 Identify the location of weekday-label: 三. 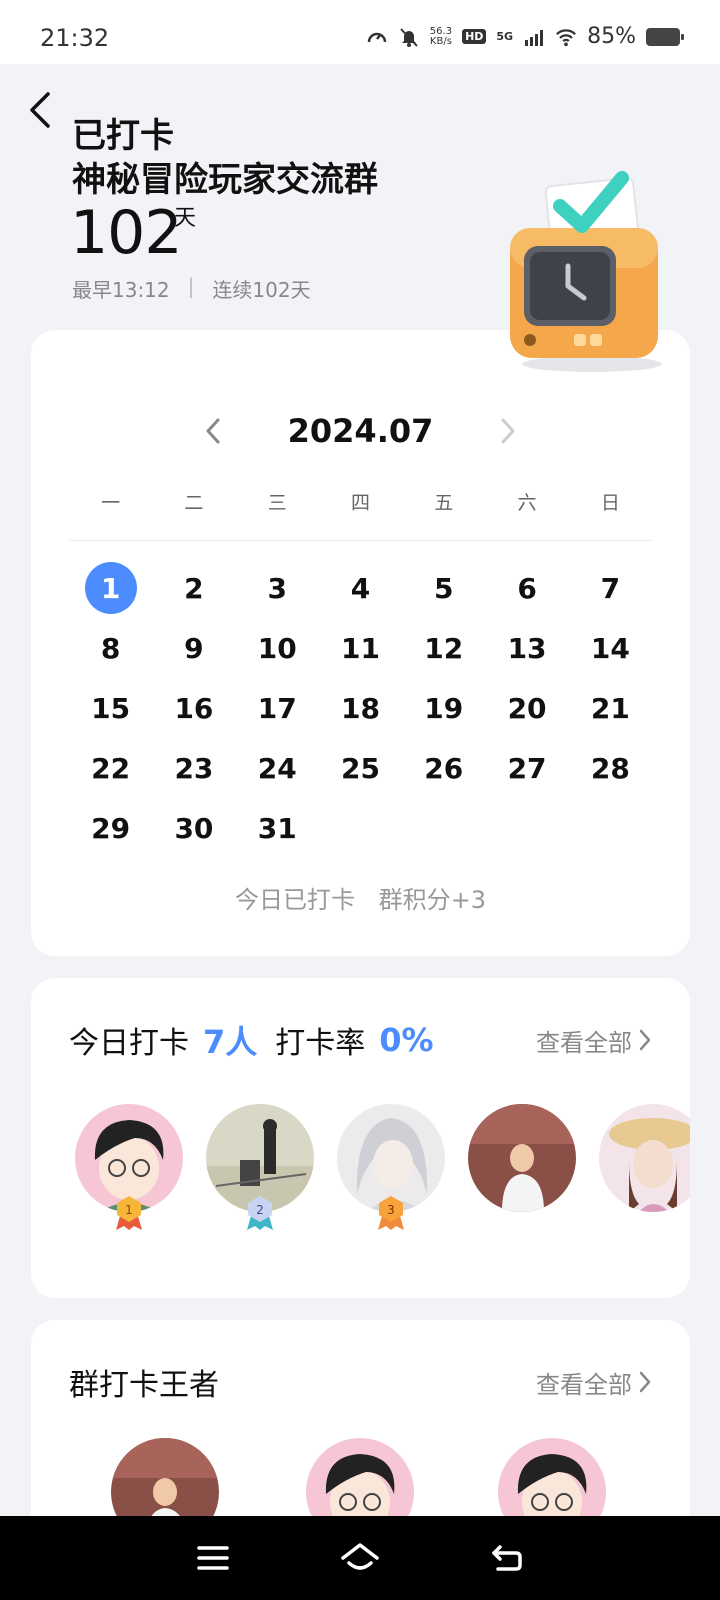
(277, 503).